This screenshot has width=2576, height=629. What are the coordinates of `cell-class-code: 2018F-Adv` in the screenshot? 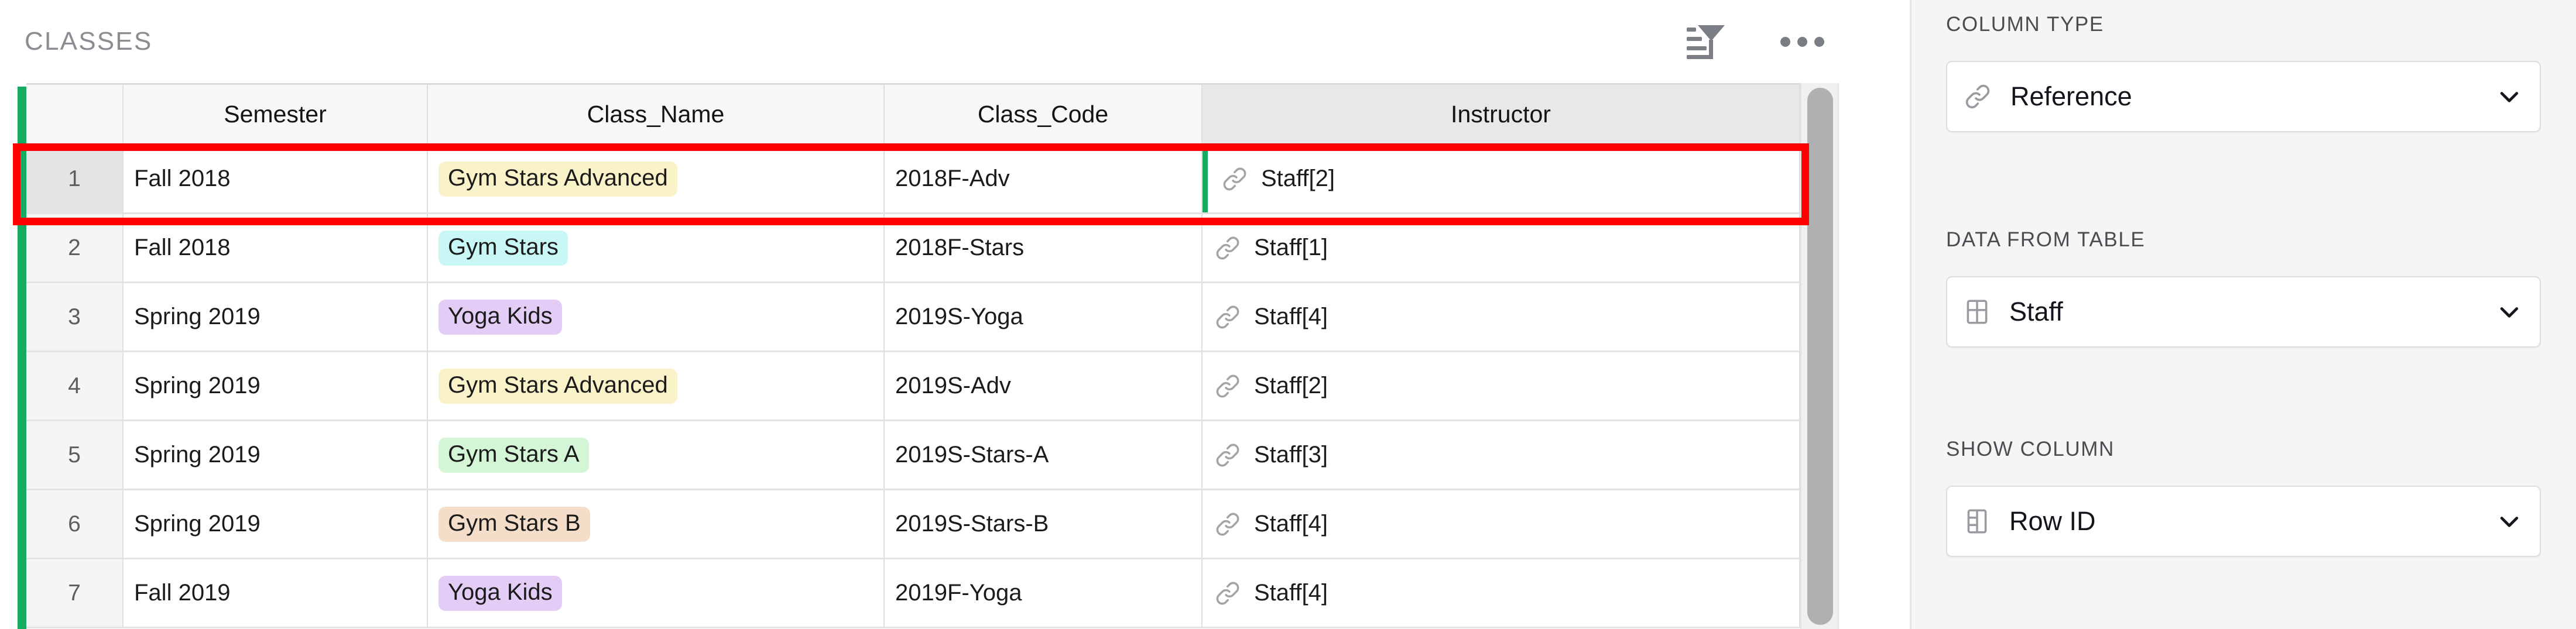 It's located at (1044, 179).